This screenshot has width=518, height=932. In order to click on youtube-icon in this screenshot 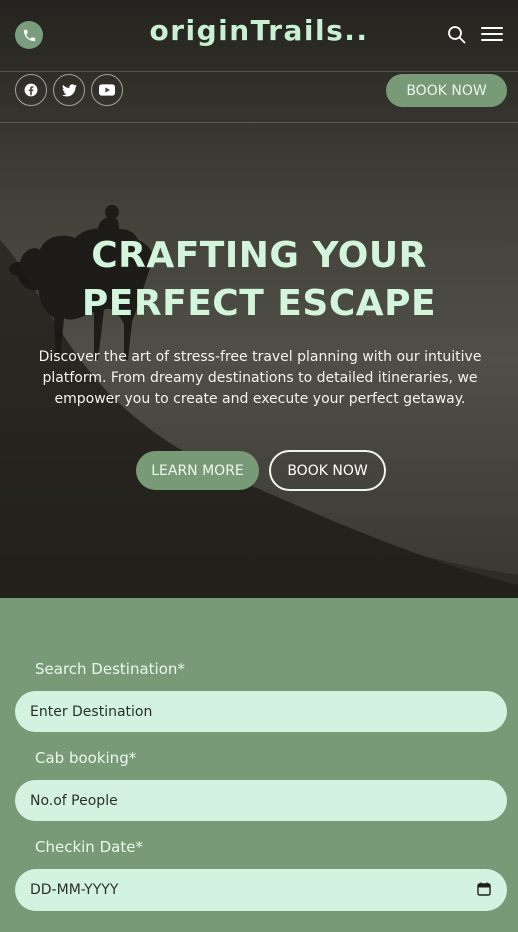, I will do `click(107, 90)`.